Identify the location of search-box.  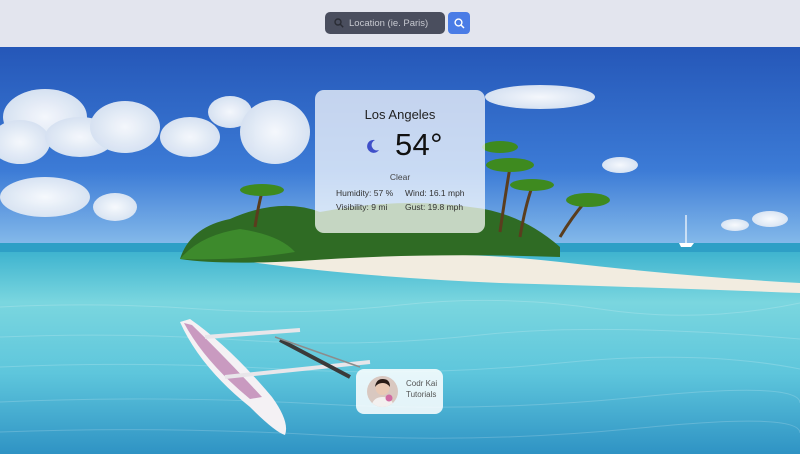
(385, 23).